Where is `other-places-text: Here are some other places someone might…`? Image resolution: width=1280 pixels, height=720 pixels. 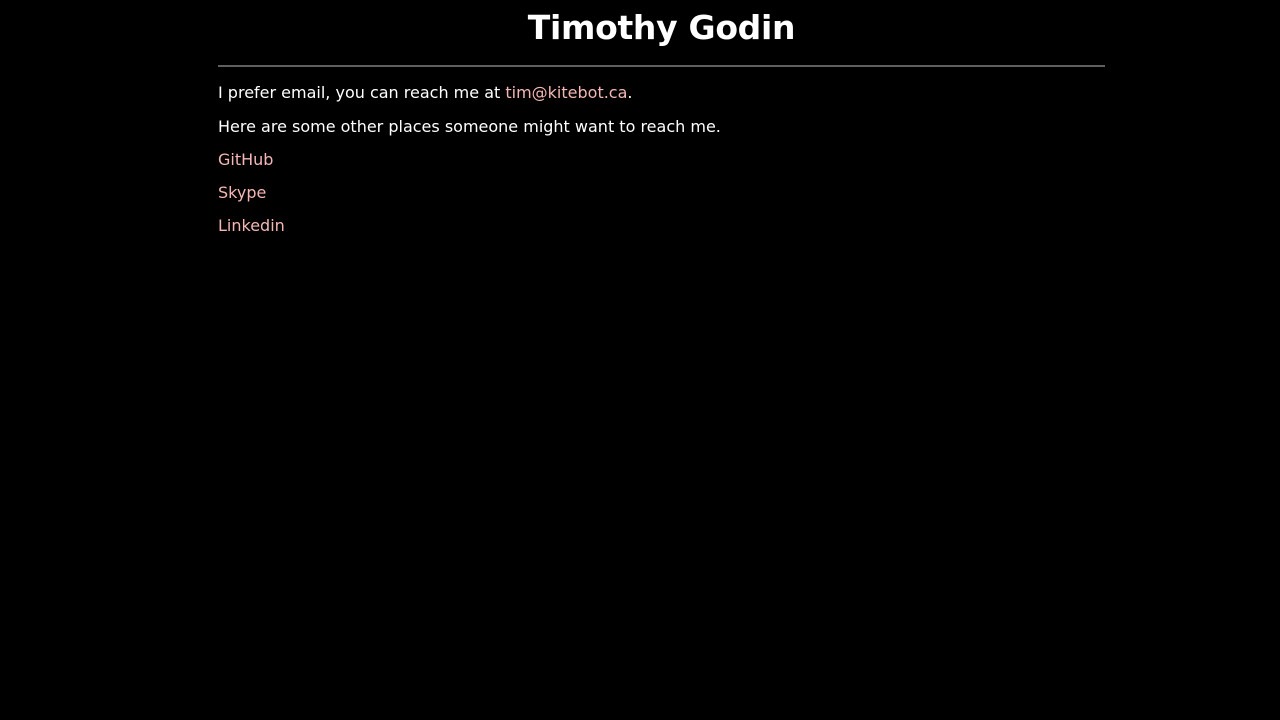
other-places-text: Here are some other places someone might… is located at coordinates (469, 126).